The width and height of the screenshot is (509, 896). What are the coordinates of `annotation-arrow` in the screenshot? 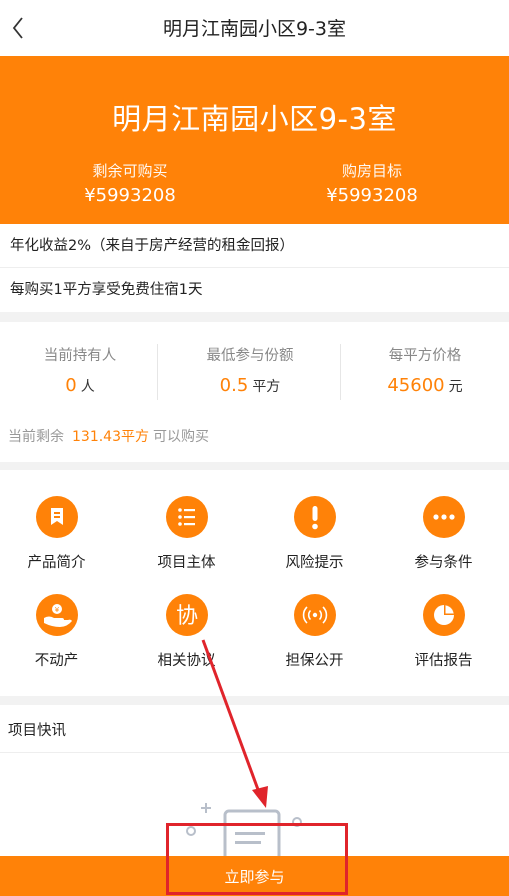 It's located at (234, 723).